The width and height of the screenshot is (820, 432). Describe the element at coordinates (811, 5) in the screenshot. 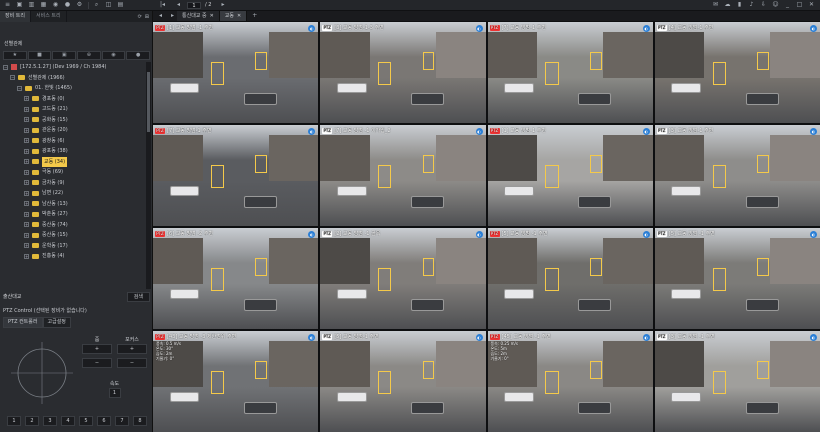

I see `close-icon: ✕` at that location.